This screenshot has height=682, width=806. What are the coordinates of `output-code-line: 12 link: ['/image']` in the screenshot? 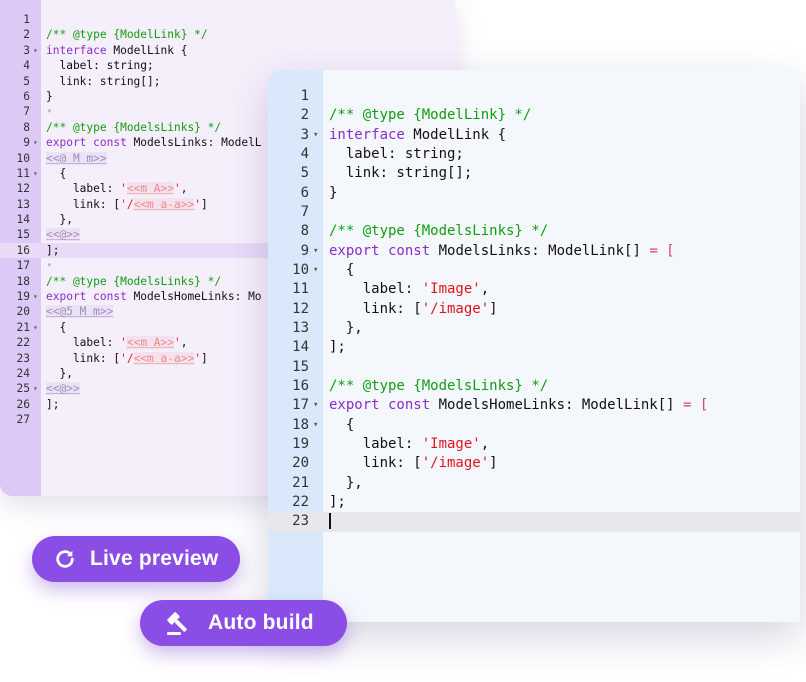 It's located at (534, 309).